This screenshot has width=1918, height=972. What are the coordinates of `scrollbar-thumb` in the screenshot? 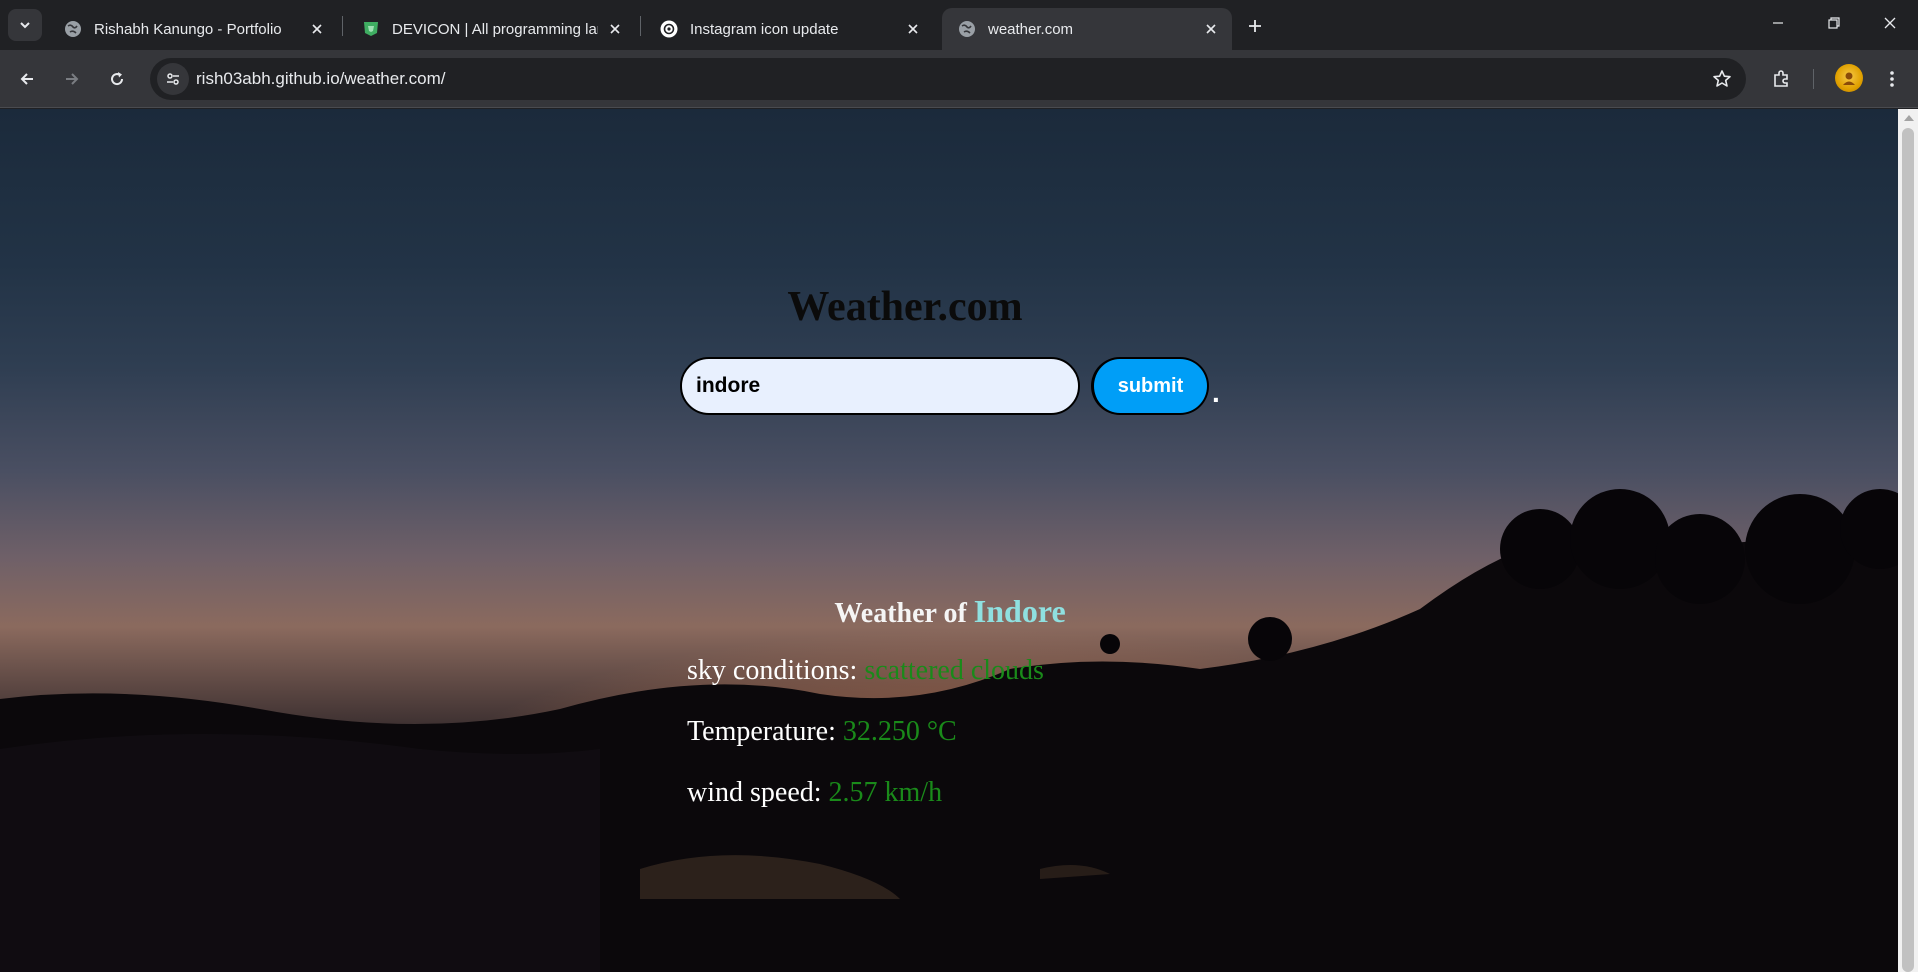 It's located at (1908, 550).